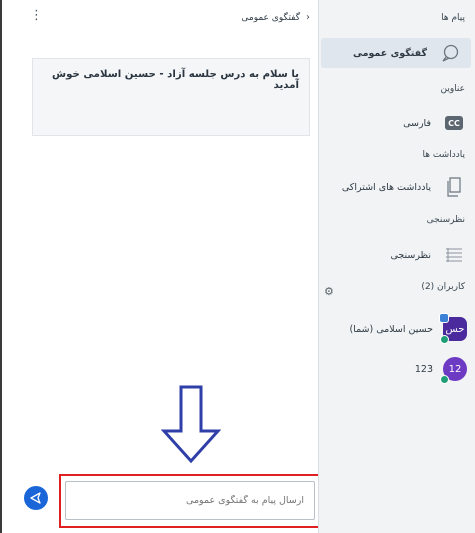 This screenshot has width=475, height=533. What do you see at coordinates (444, 318) in the screenshot?
I see `presenter-icon` at bounding box center [444, 318].